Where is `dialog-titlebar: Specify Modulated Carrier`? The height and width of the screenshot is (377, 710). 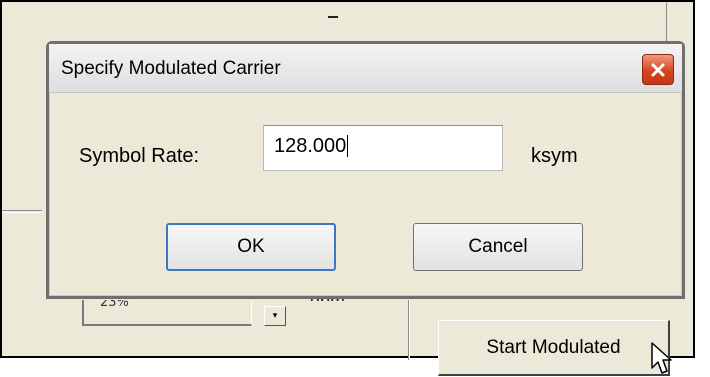
dialog-titlebar: Specify Modulated Carrier is located at coordinates (365, 68).